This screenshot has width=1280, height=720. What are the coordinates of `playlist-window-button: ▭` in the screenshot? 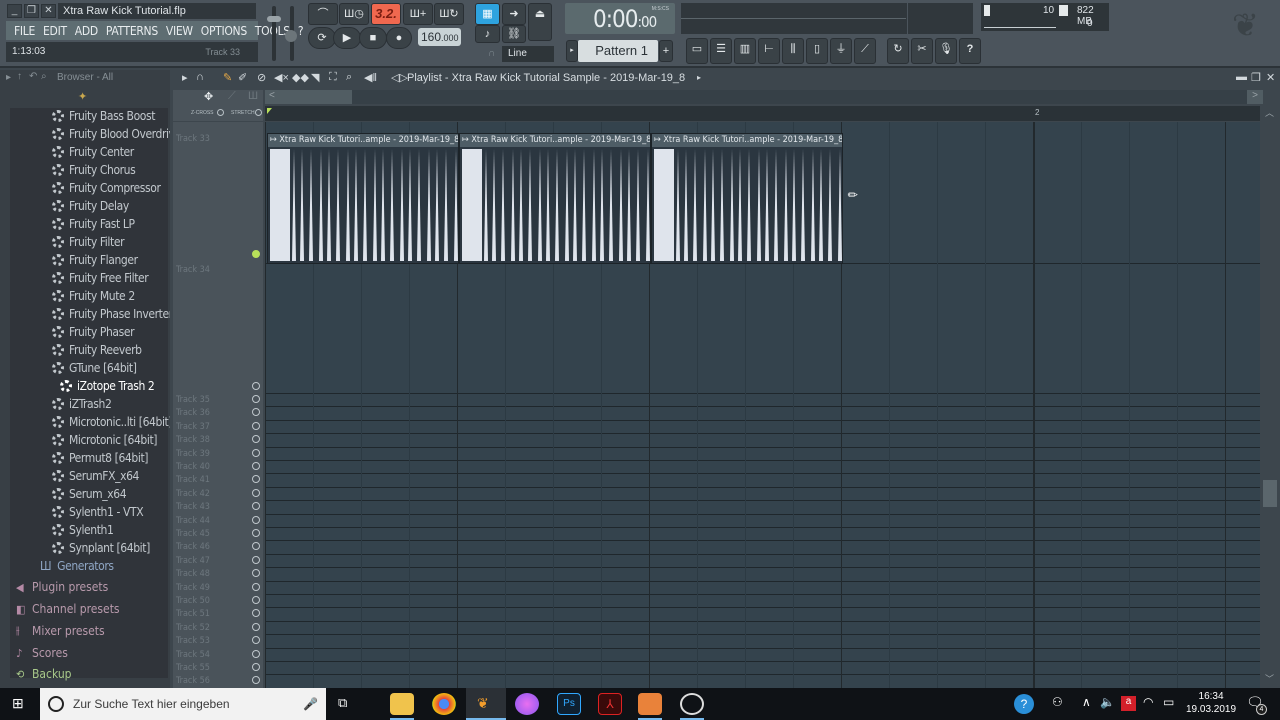 It's located at (697, 51).